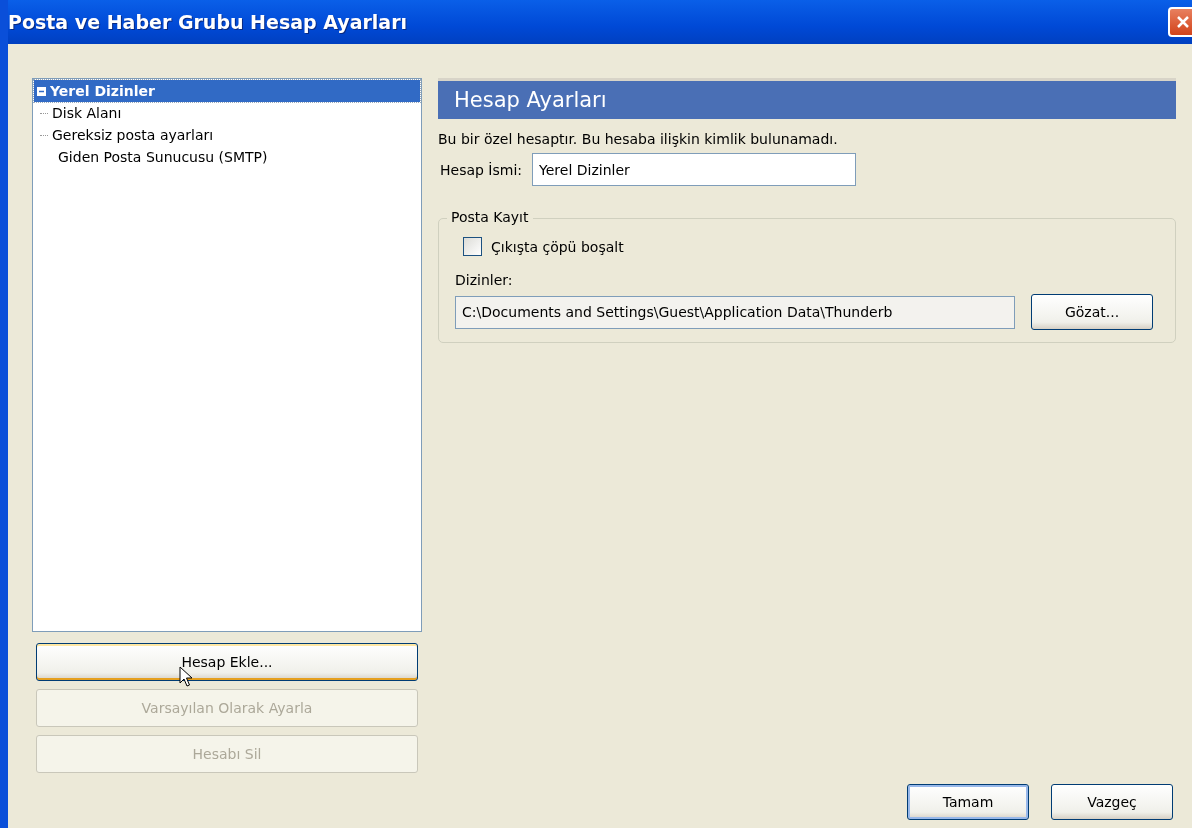 This screenshot has height=828, width=1192. I want to click on tree-item: Giden Posta Sunucusu (SMTP), so click(227, 157).